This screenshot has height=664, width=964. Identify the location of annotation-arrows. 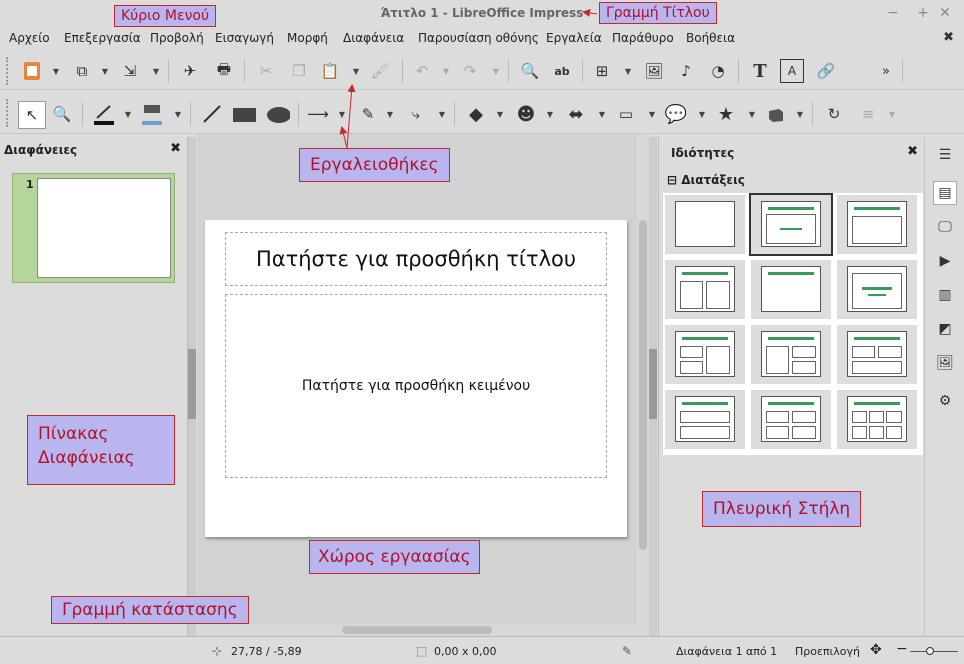
(468, 78).